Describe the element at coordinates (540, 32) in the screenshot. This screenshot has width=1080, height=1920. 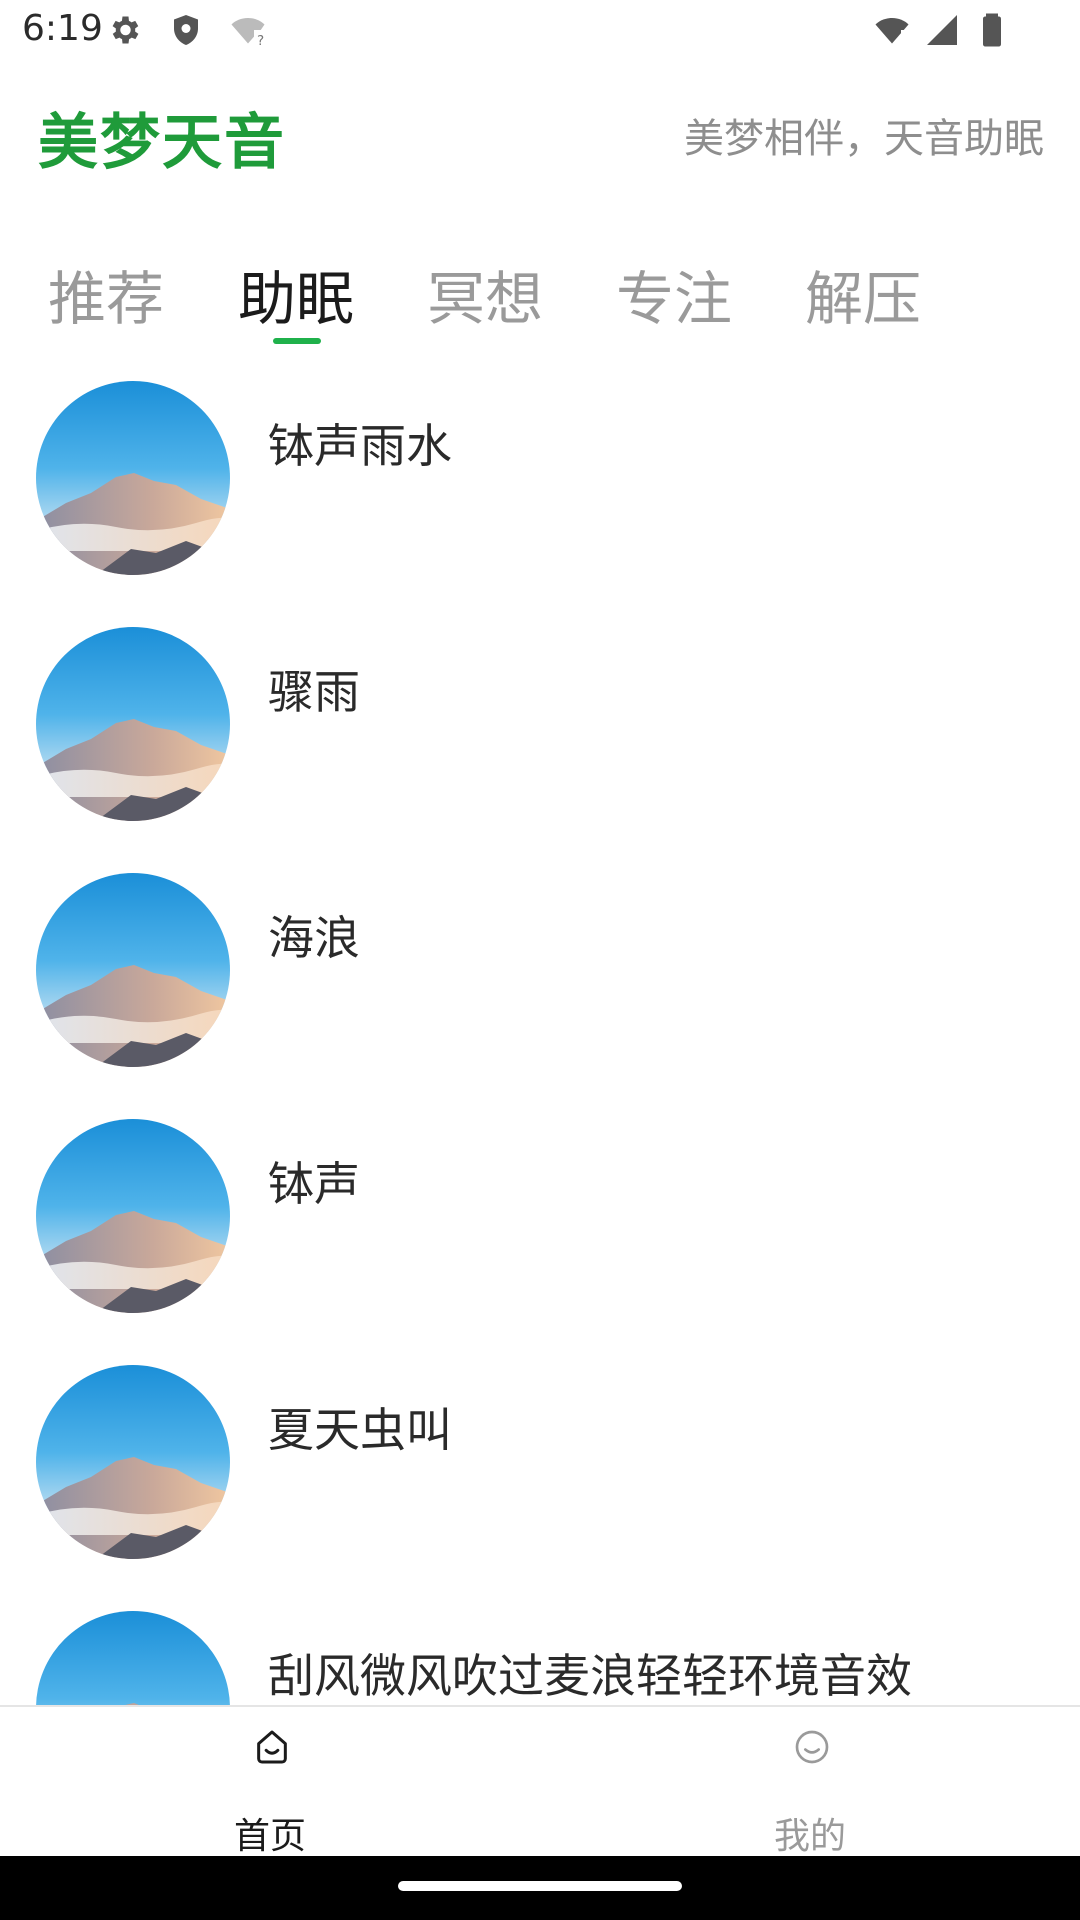
I see `status-bar: 6:19 ?` at that location.